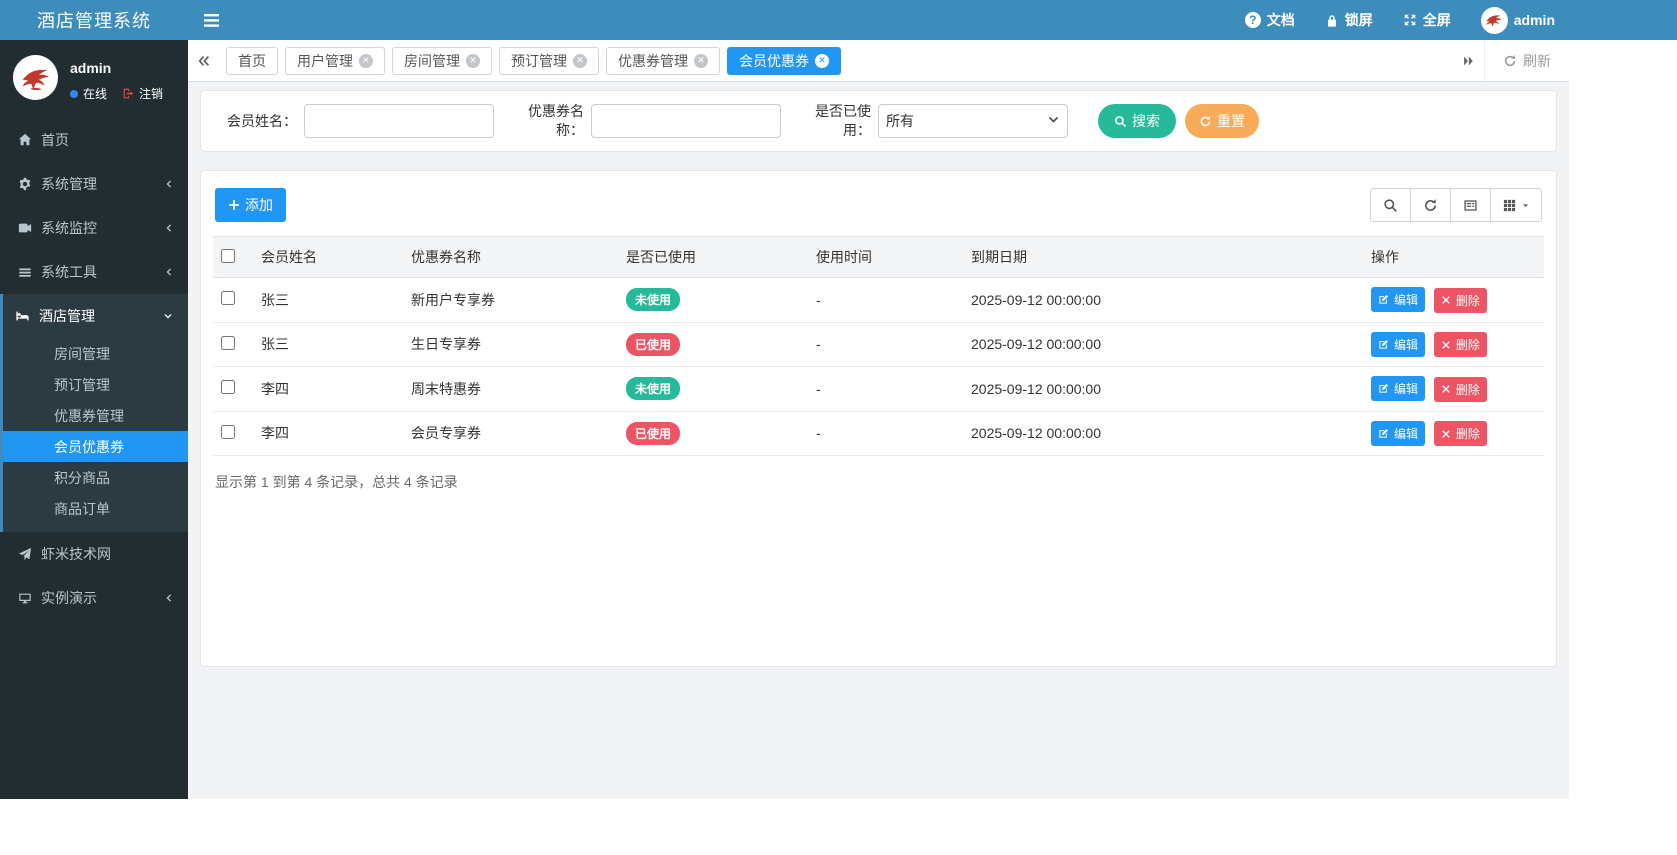 This screenshot has height=855, width=1677. What do you see at coordinates (1390, 205) in the screenshot?
I see `table-search-button` at bounding box center [1390, 205].